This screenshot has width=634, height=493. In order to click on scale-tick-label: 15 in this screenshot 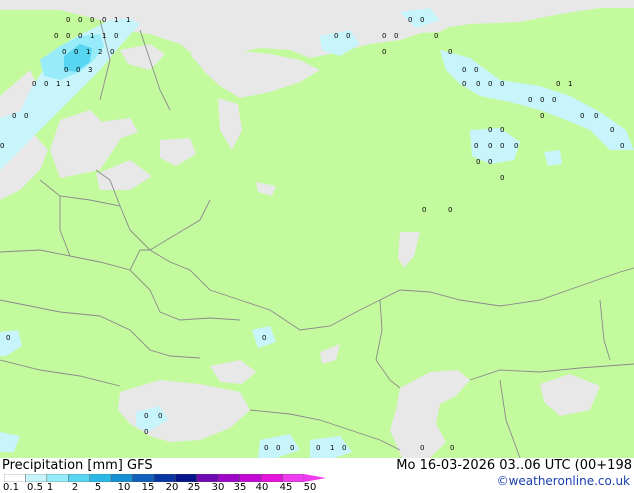, I will do `click(148, 487)`.